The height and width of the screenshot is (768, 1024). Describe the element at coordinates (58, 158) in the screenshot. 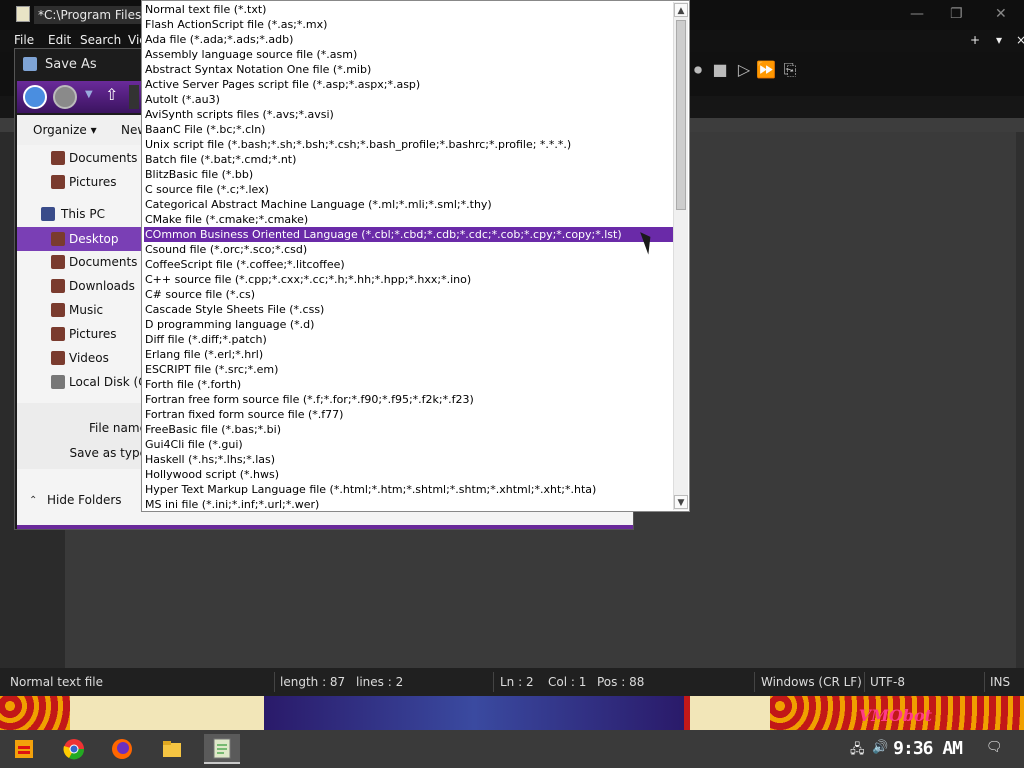

I see `documents-icon` at that location.